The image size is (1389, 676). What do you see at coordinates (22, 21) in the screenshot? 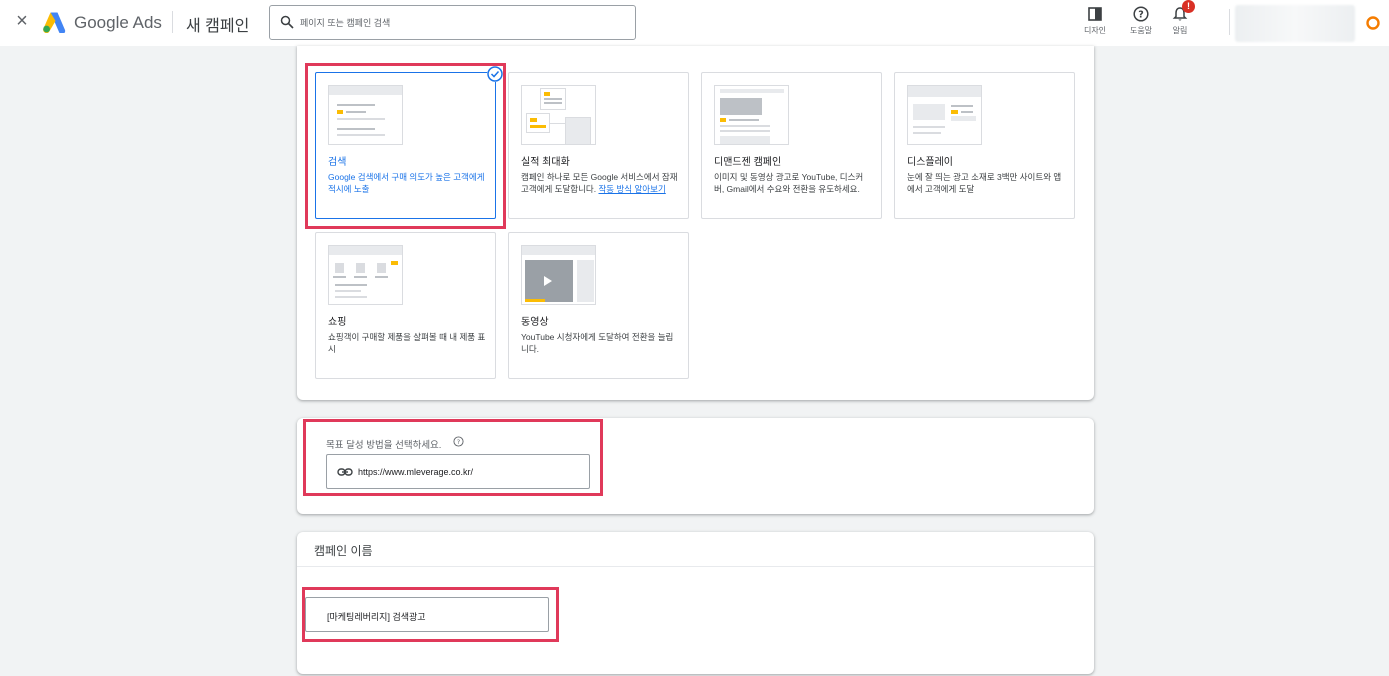
I see `close-icon: ×` at bounding box center [22, 21].